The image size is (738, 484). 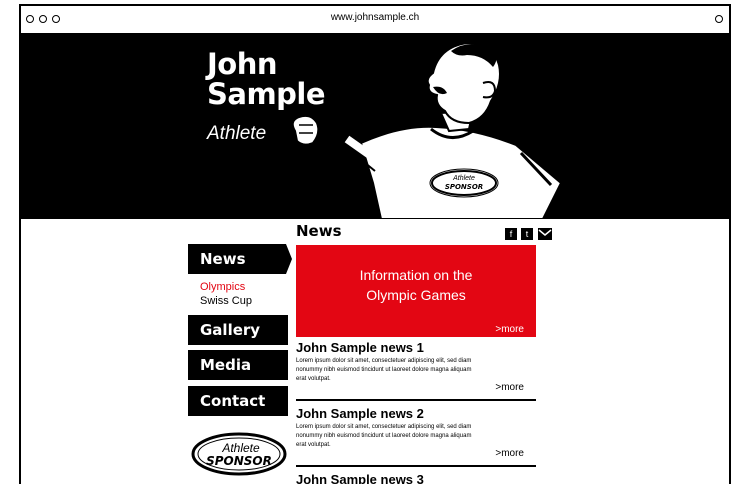 I want to click on sponsor-logo: Athlete SPONSOR, so click(x=239, y=454).